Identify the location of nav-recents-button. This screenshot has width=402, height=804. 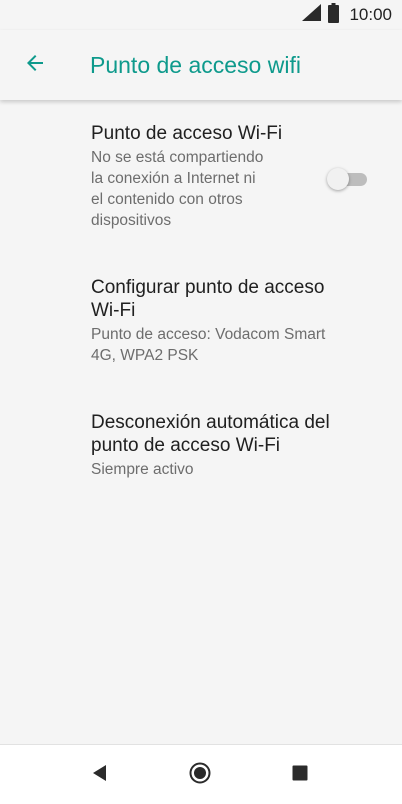
(300, 774).